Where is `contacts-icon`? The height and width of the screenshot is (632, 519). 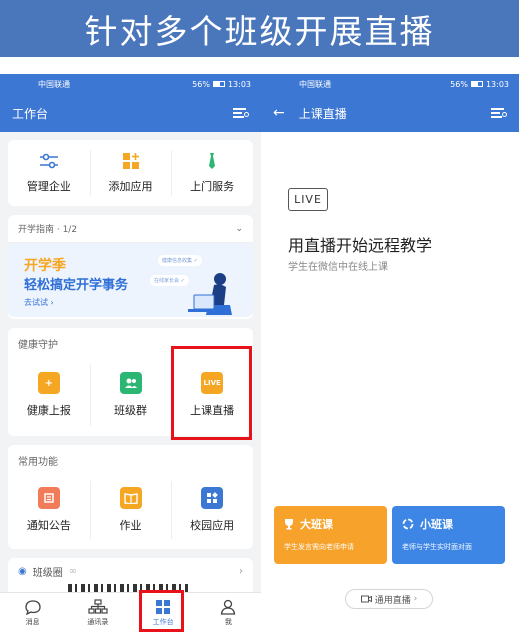
contacts-icon is located at coordinates (98, 606).